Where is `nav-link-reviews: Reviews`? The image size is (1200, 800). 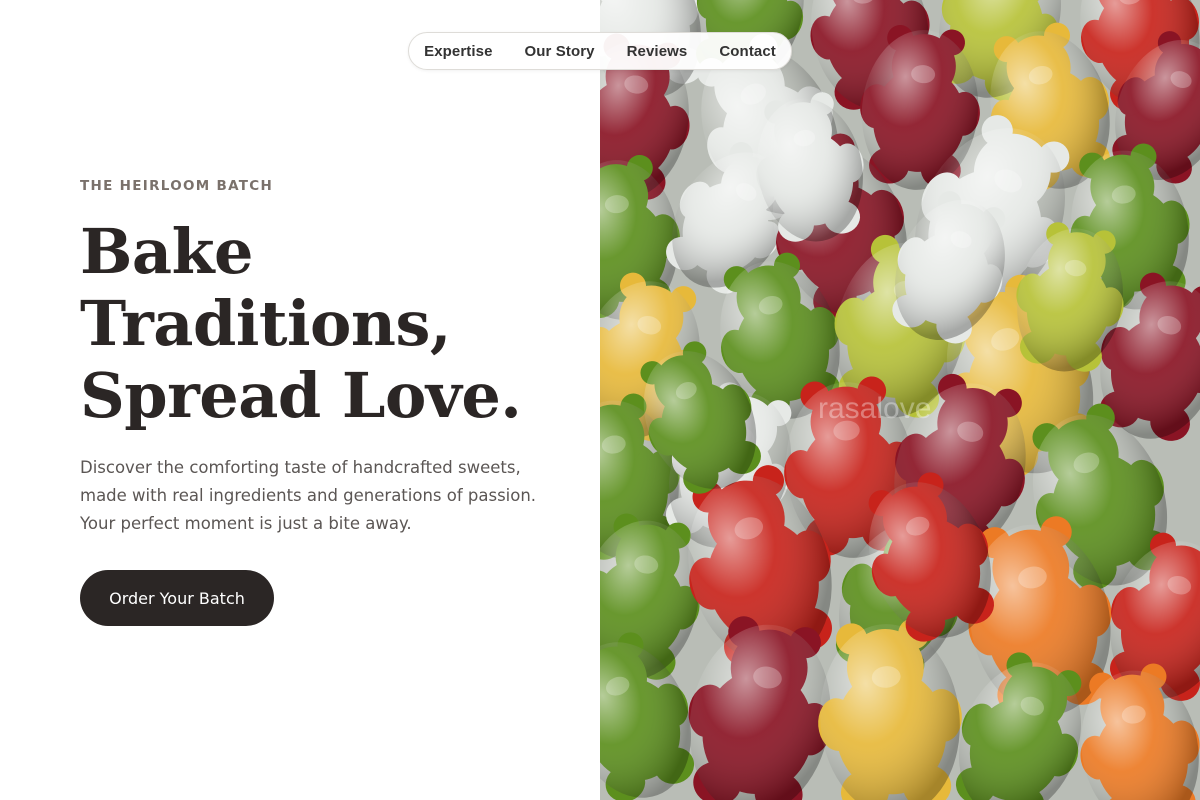 nav-link-reviews: Reviews is located at coordinates (657, 51).